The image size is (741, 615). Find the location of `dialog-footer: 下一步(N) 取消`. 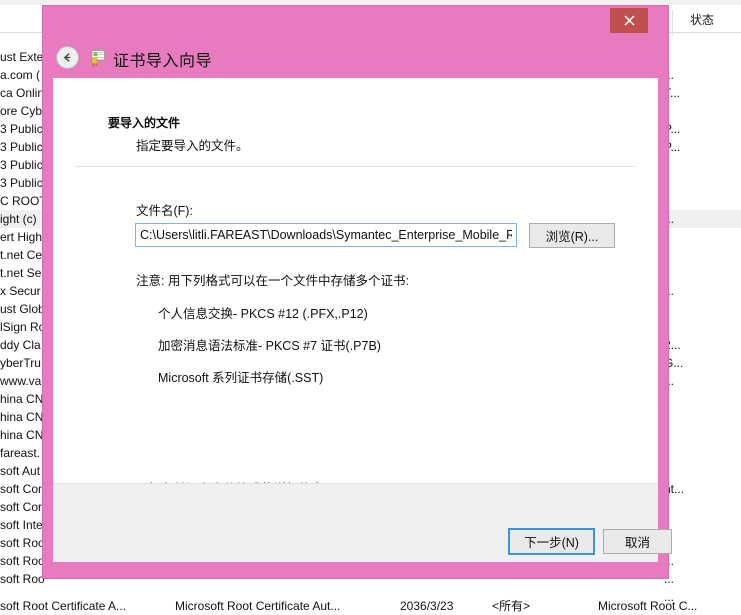

dialog-footer: 下一步(N) 取消 is located at coordinates (362, 522).